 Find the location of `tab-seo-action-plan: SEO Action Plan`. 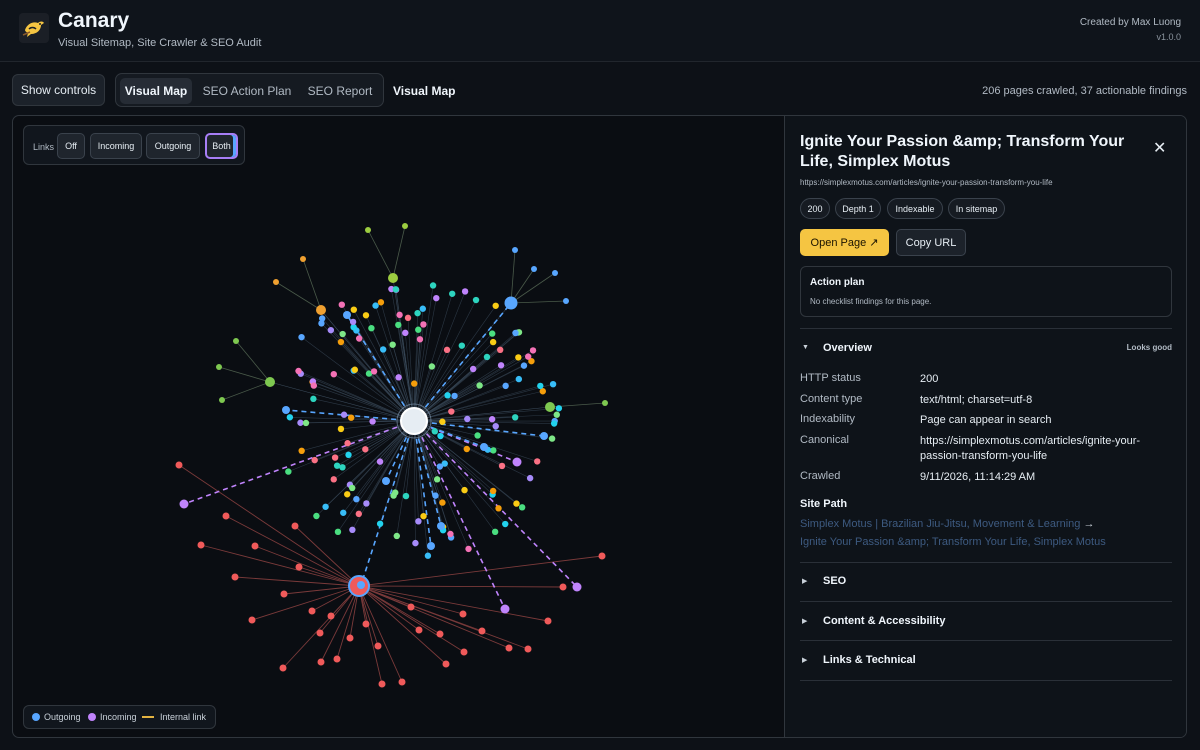

tab-seo-action-plan: SEO Action Plan is located at coordinates (247, 91).